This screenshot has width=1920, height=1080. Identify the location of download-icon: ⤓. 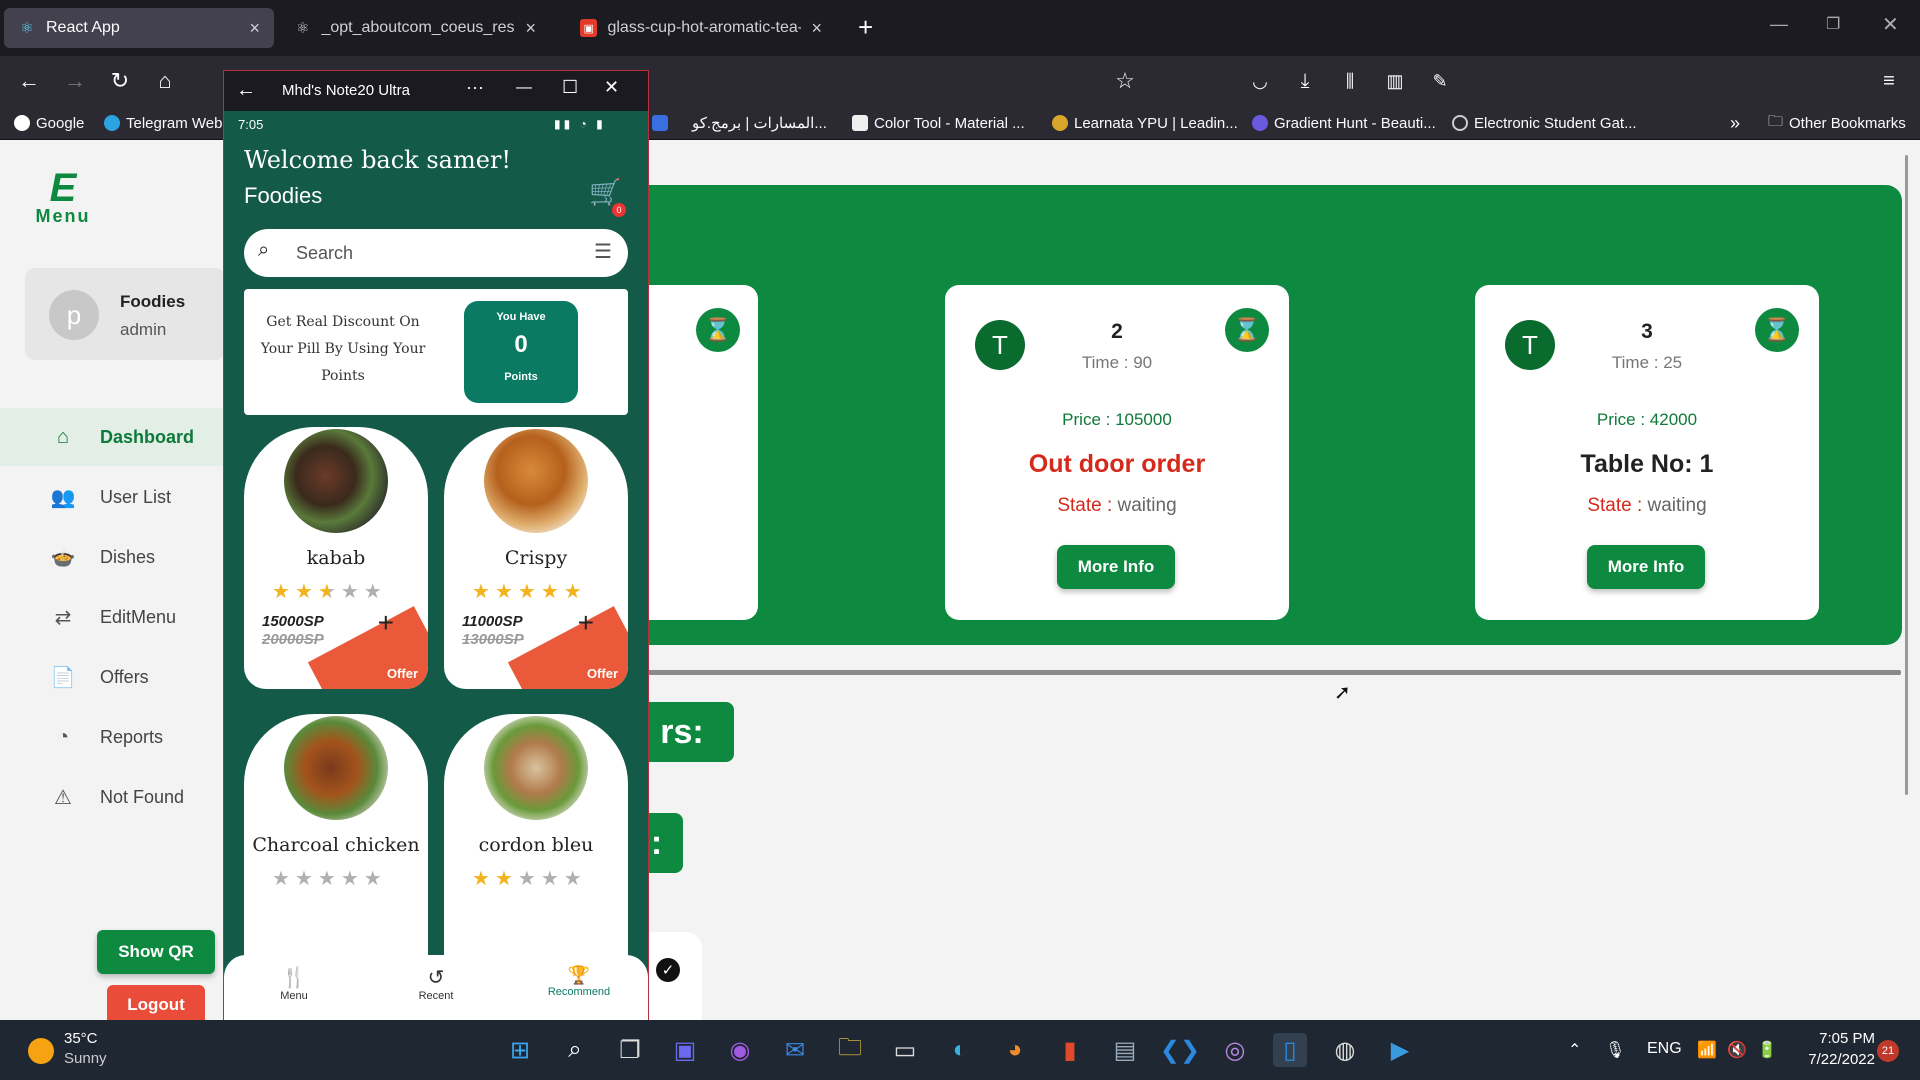
(1305, 81).